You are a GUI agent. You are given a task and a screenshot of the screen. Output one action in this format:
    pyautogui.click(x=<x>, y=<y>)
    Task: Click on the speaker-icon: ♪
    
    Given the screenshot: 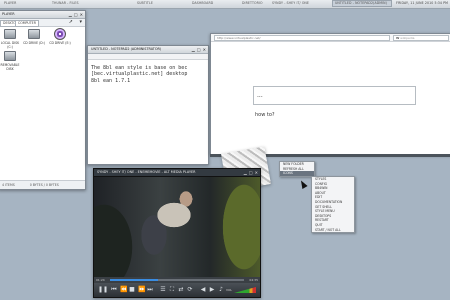 What is the action you would take?
    pyautogui.click(x=221, y=289)
    